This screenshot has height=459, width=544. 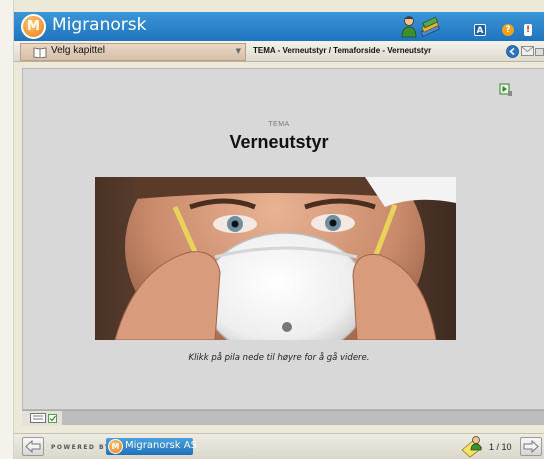 I want to click on bottom-bar: POWERED BY M Migranorsk AS 1 / 10, so click(x=279, y=446).